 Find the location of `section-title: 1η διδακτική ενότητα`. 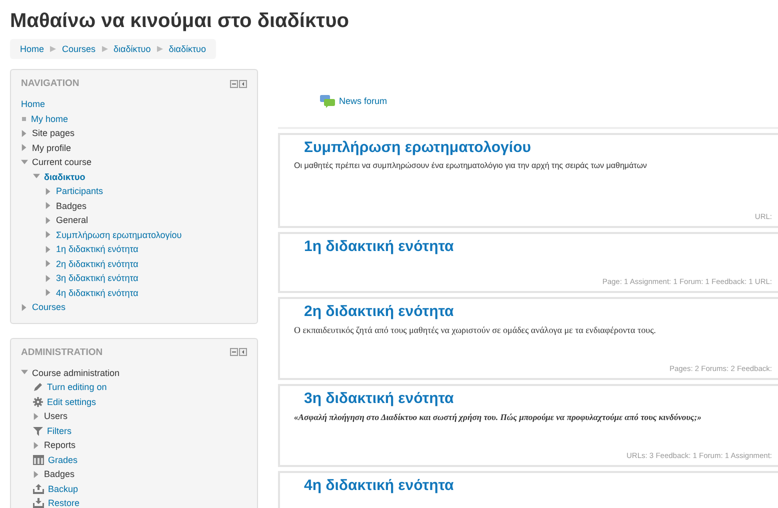

section-title: 1η διδακτική ενότητα is located at coordinates (541, 246).